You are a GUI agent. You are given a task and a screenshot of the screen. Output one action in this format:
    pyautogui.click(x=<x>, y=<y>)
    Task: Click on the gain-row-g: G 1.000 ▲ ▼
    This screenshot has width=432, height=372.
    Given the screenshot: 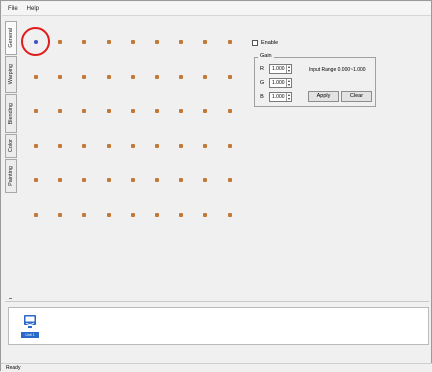 What is the action you would take?
    pyautogui.click(x=275, y=83)
    